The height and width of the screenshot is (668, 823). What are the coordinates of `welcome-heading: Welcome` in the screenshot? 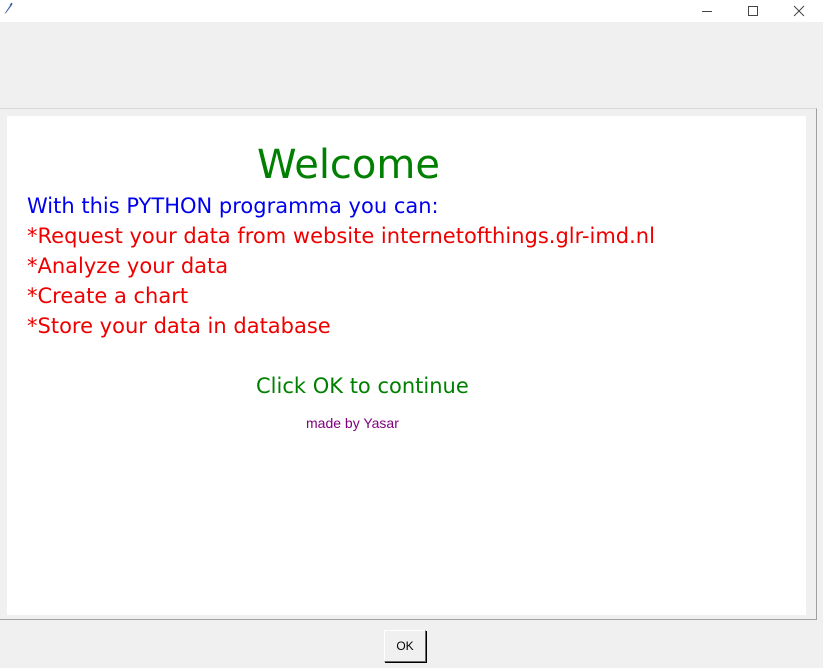 It's located at (348, 165).